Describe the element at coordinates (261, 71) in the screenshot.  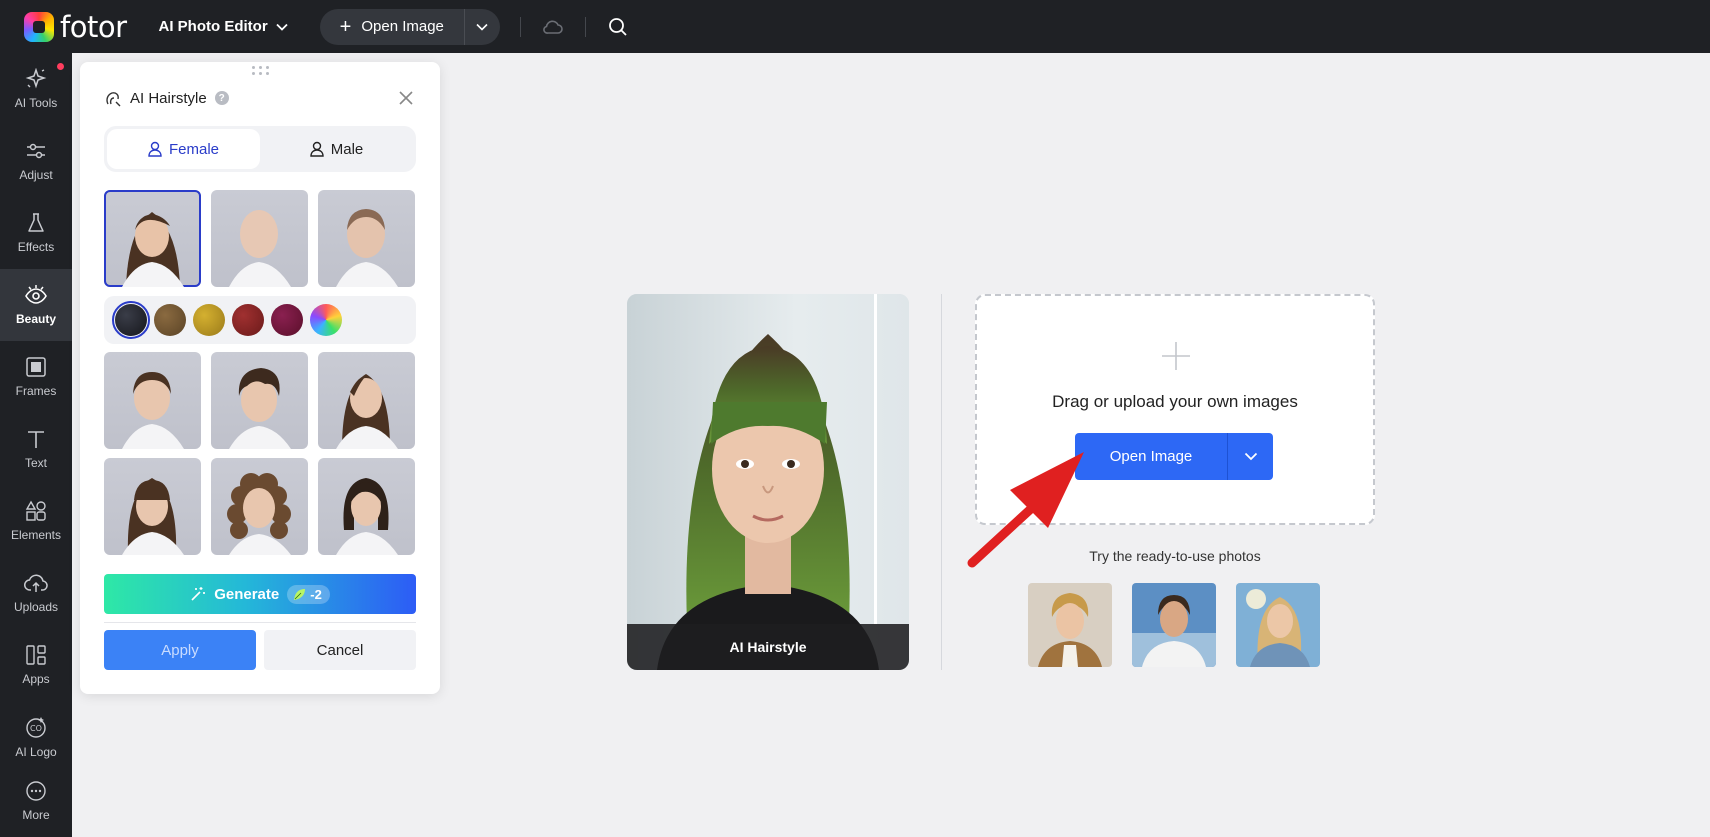
I see `panel-drag-handle` at that location.